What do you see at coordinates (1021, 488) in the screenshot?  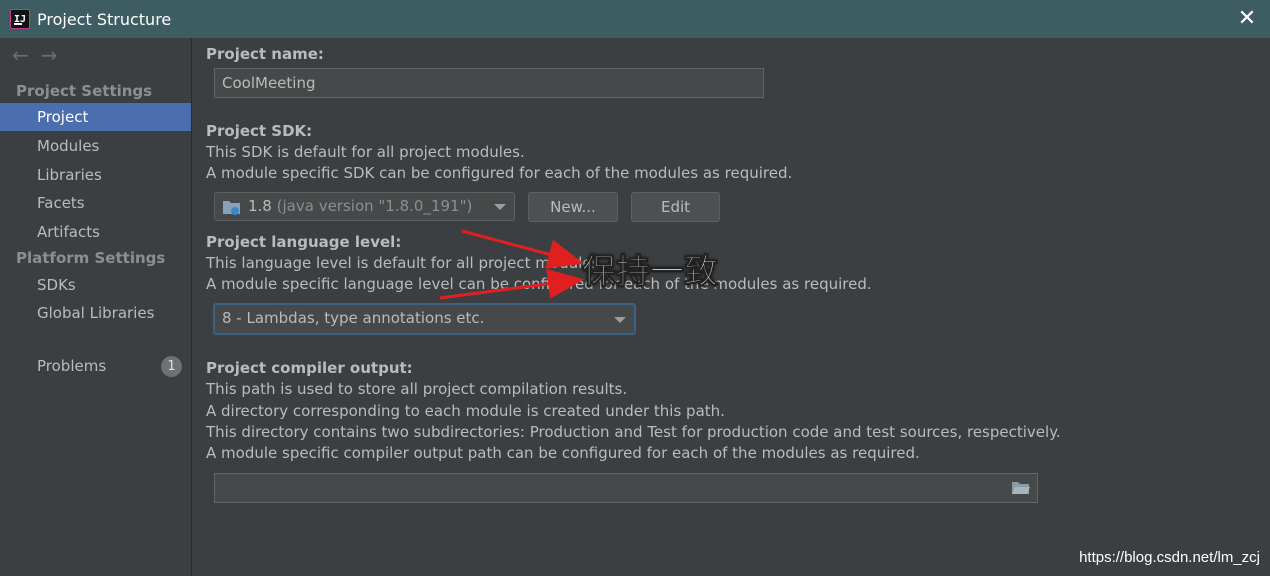 I see `browse-folder-icon` at bounding box center [1021, 488].